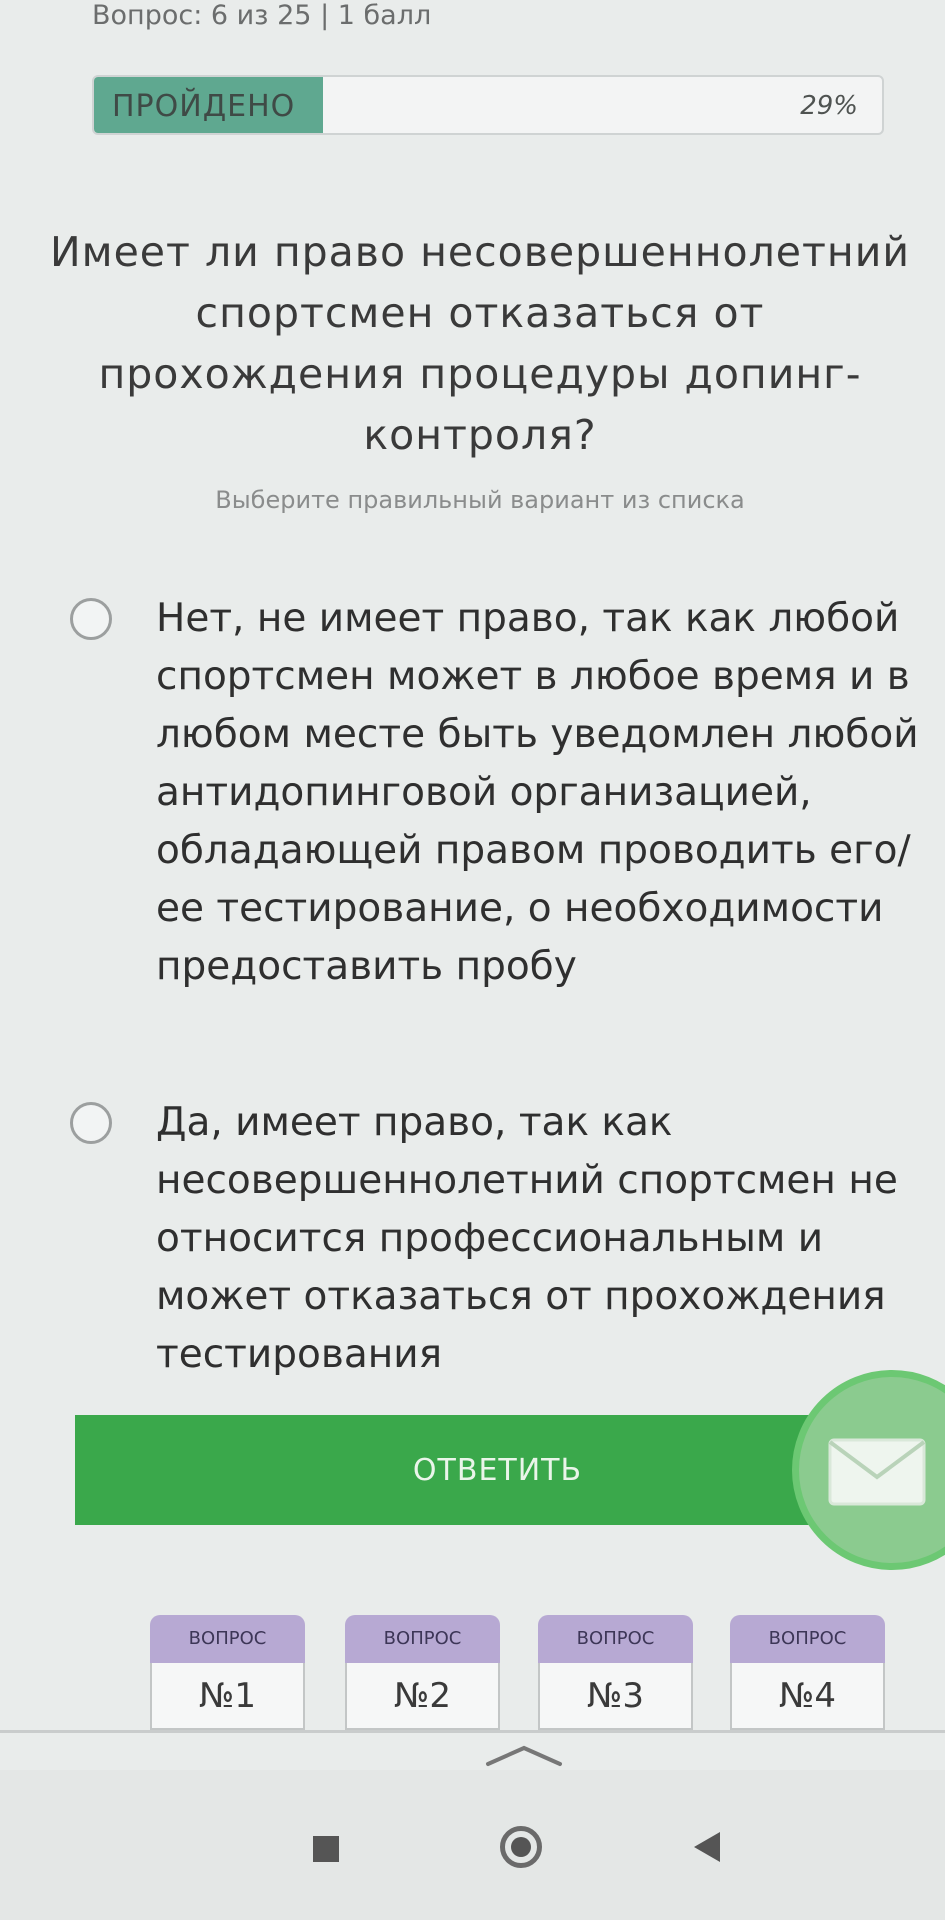 The image size is (945, 1920). What do you see at coordinates (262, 15) in the screenshot?
I see `question-counter: Вопрос: 6 из 25 | 1 балл` at bounding box center [262, 15].